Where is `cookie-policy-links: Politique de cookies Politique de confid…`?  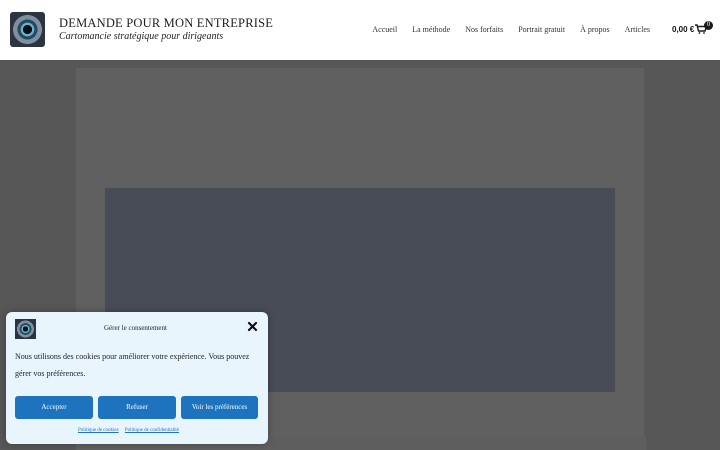
cookie-policy-links: Politique de cookies Politique de confid… is located at coordinates (131, 430).